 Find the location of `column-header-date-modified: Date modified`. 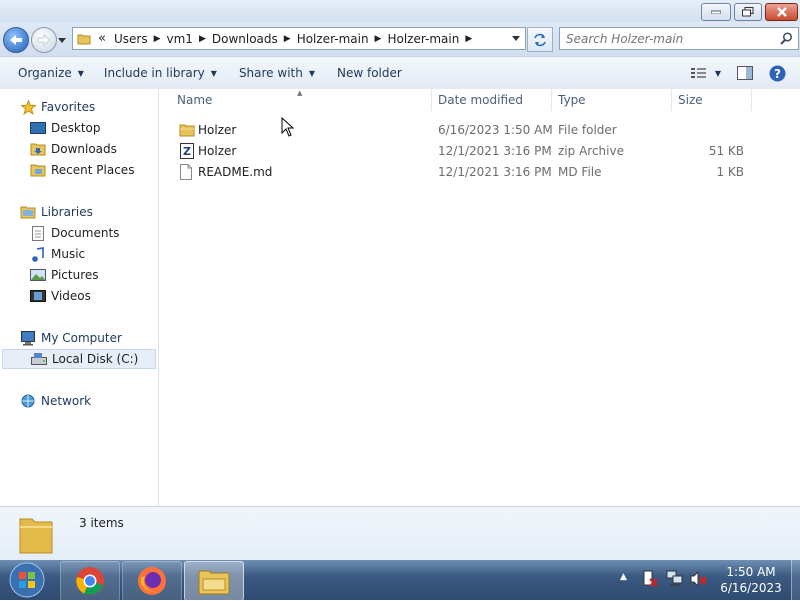

column-header-date-modified: Date modified is located at coordinates (492, 100).